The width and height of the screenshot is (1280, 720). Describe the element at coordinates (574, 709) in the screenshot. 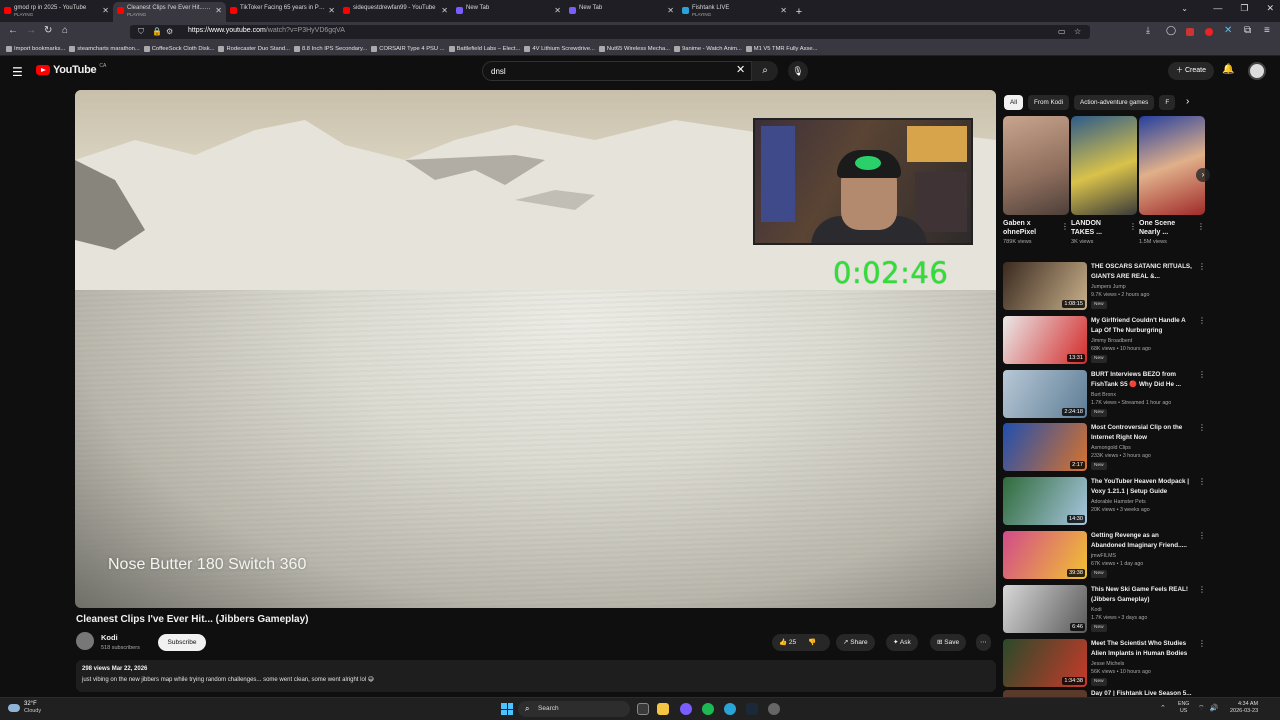

I see `taskbar-search: Search` at that location.